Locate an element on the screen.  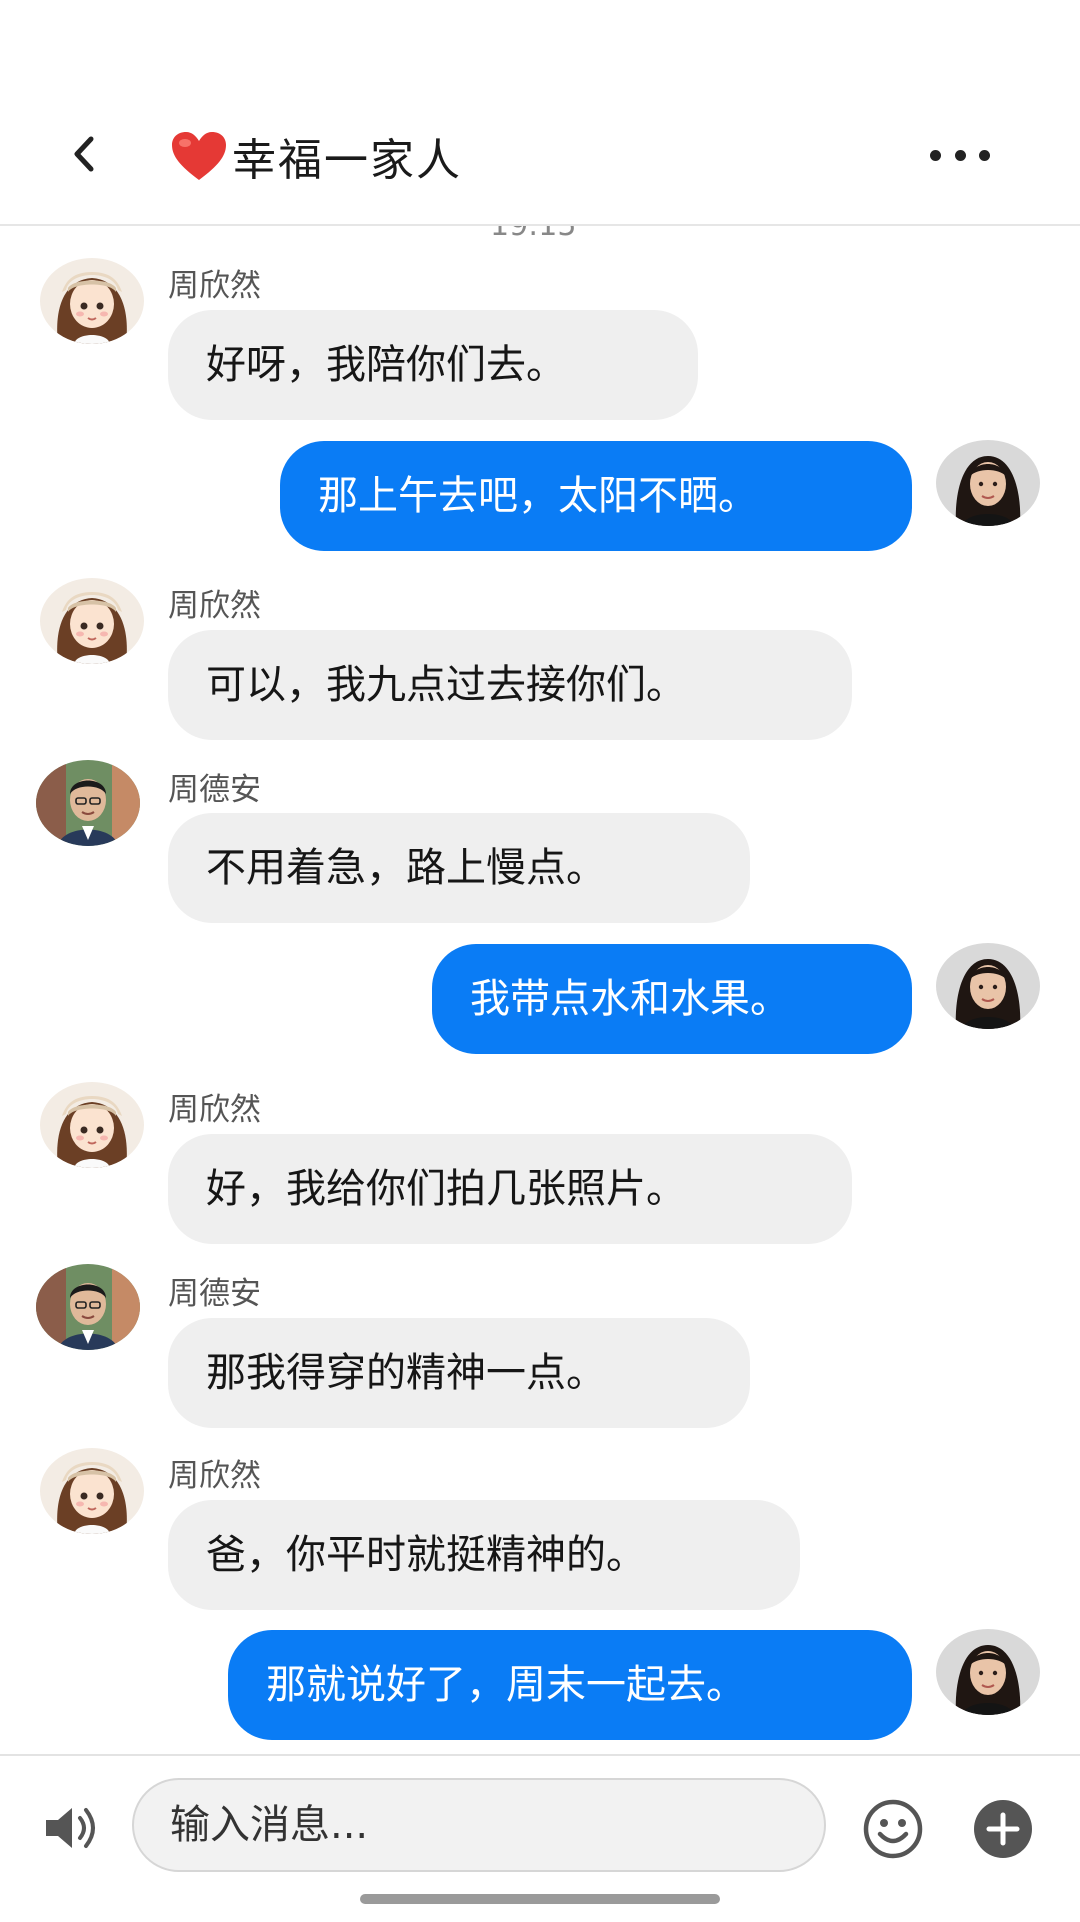
message-bubble-incoming: 好呀，我陪你们去。 is located at coordinates (433, 365).